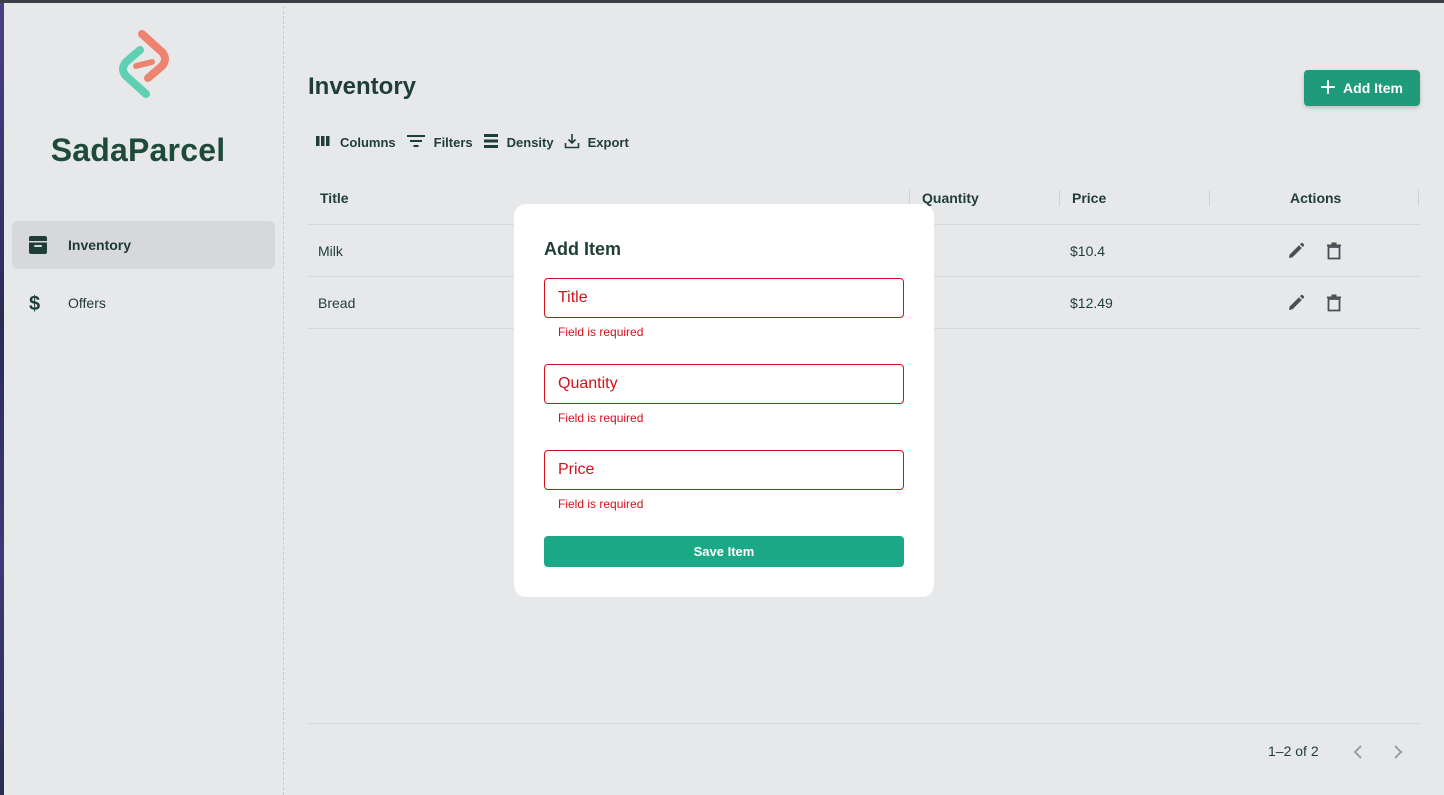 This screenshot has height=795, width=1444. Describe the element at coordinates (368, 142) in the screenshot. I see `columns-label: Columns` at that location.